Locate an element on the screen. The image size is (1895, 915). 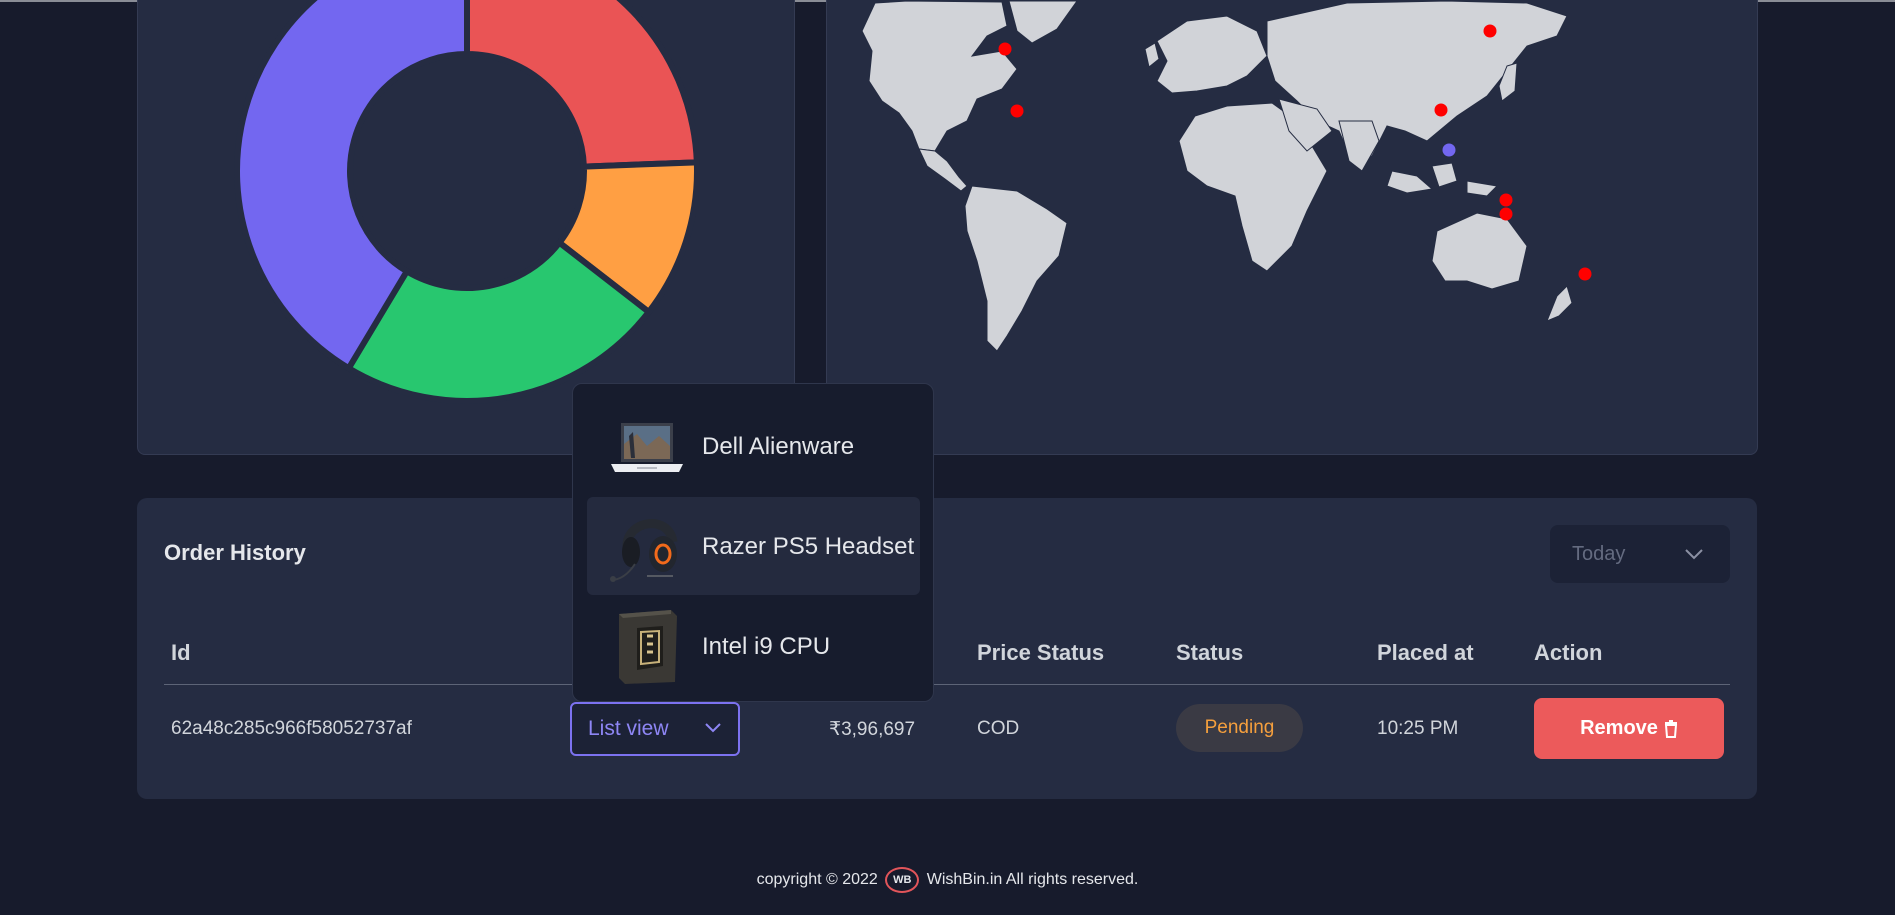
list-item: Intel i9 CPU is located at coordinates (753, 646).